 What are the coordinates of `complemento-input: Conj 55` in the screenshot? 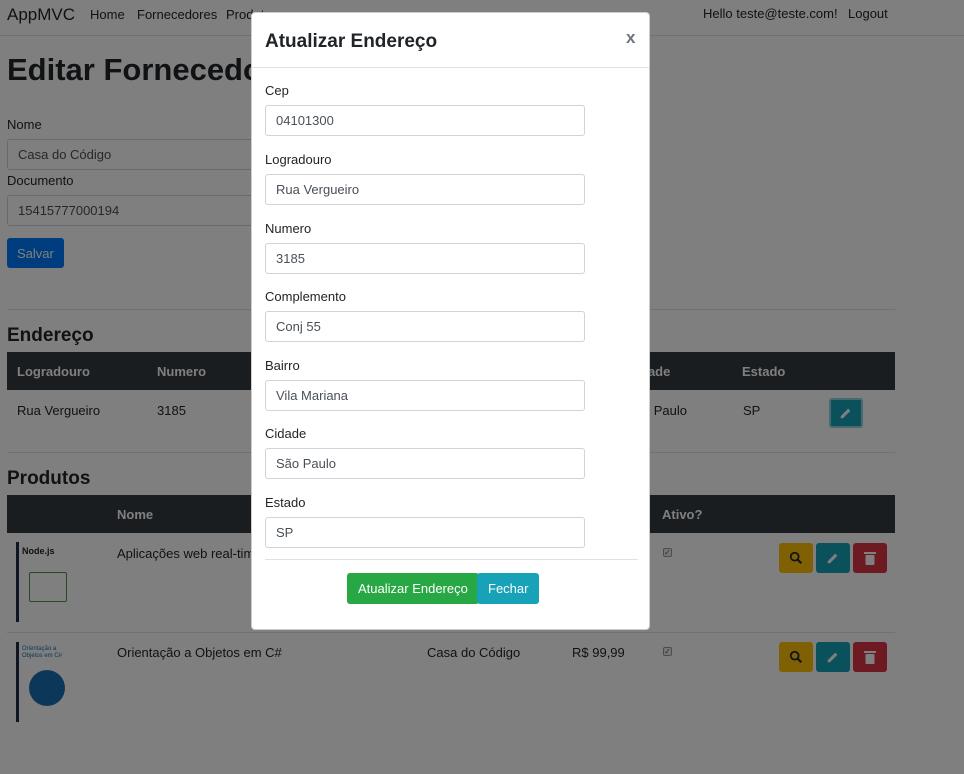 It's located at (425, 326).